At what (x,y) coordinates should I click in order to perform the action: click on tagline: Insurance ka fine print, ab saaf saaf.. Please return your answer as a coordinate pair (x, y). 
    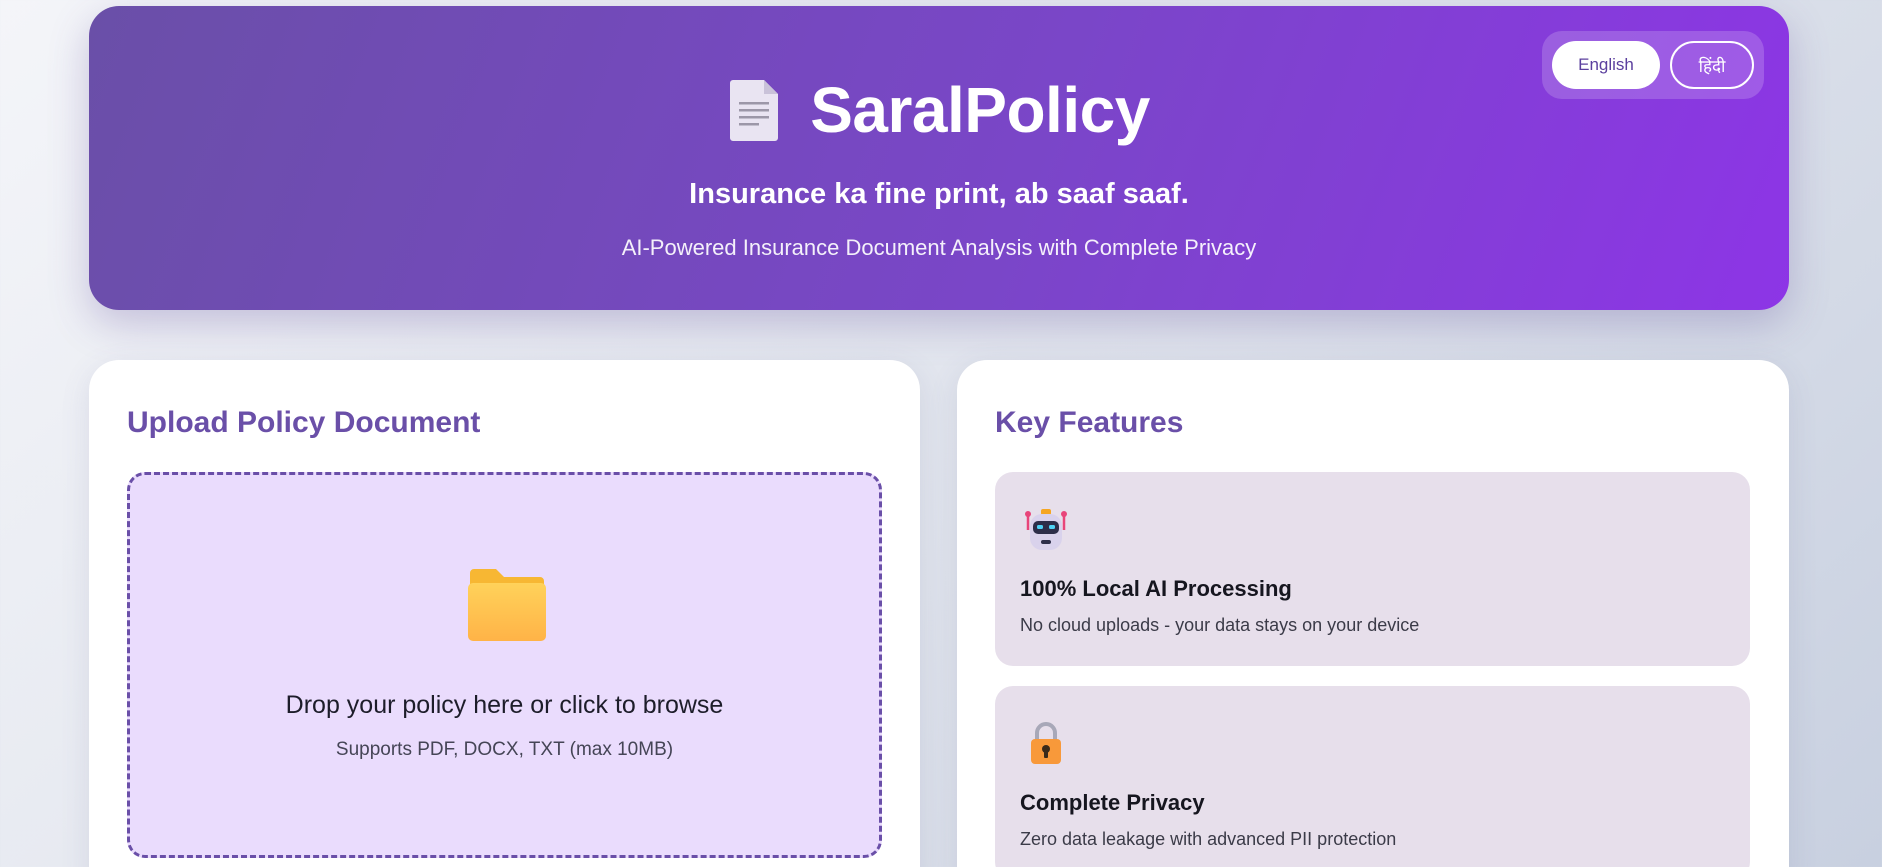
    Looking at the image, I should click on (939, 194).